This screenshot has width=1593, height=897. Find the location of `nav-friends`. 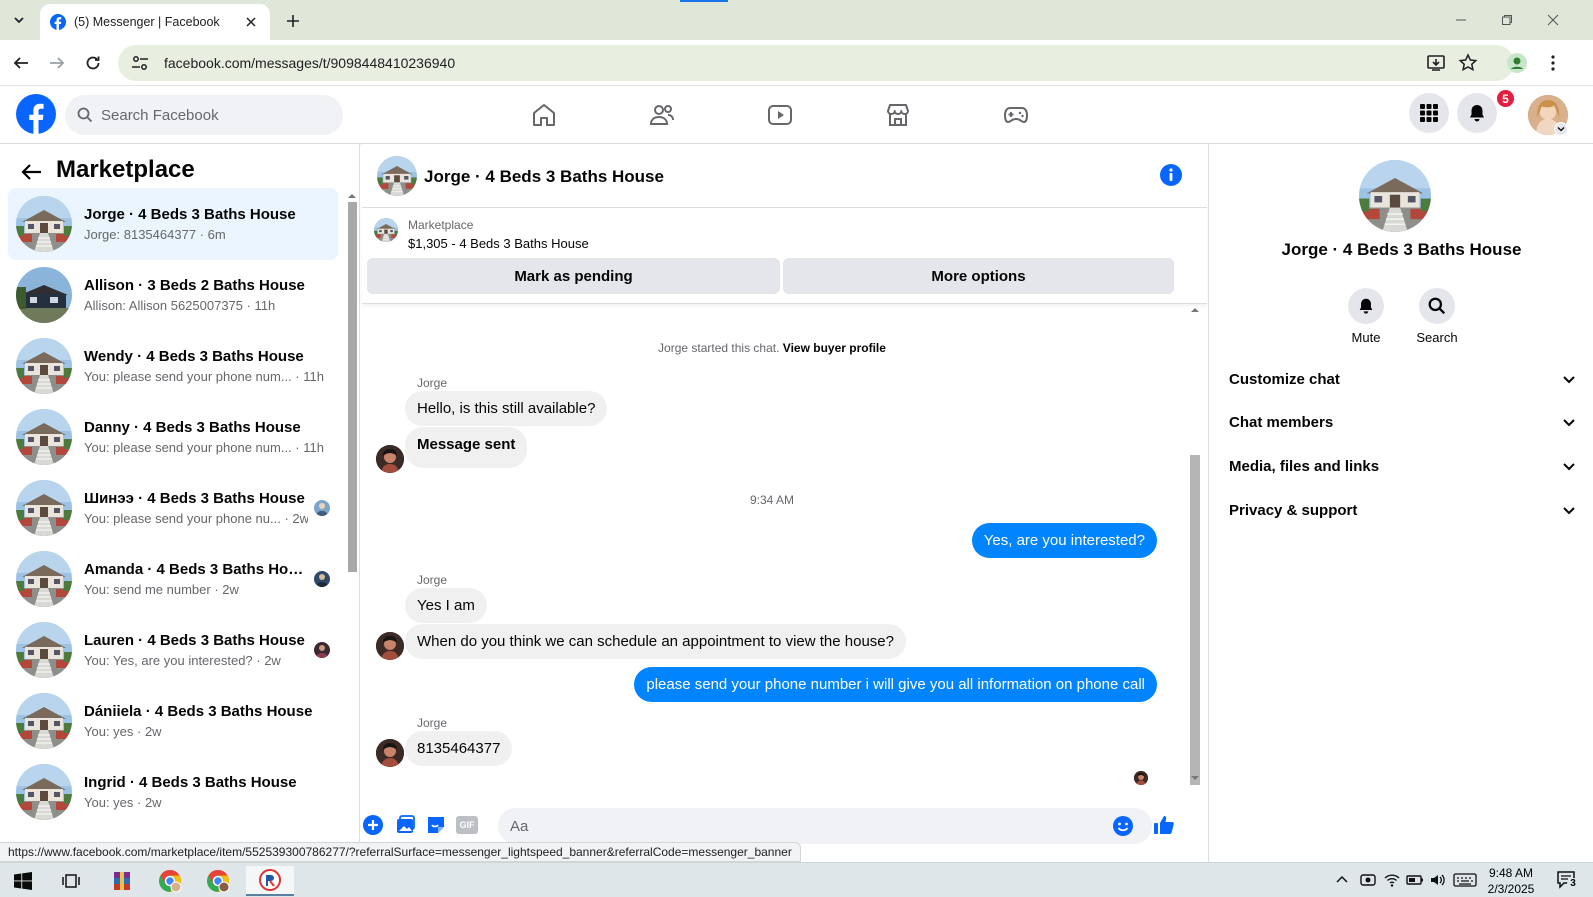

nav-friends is located at coordinates (662, 115).